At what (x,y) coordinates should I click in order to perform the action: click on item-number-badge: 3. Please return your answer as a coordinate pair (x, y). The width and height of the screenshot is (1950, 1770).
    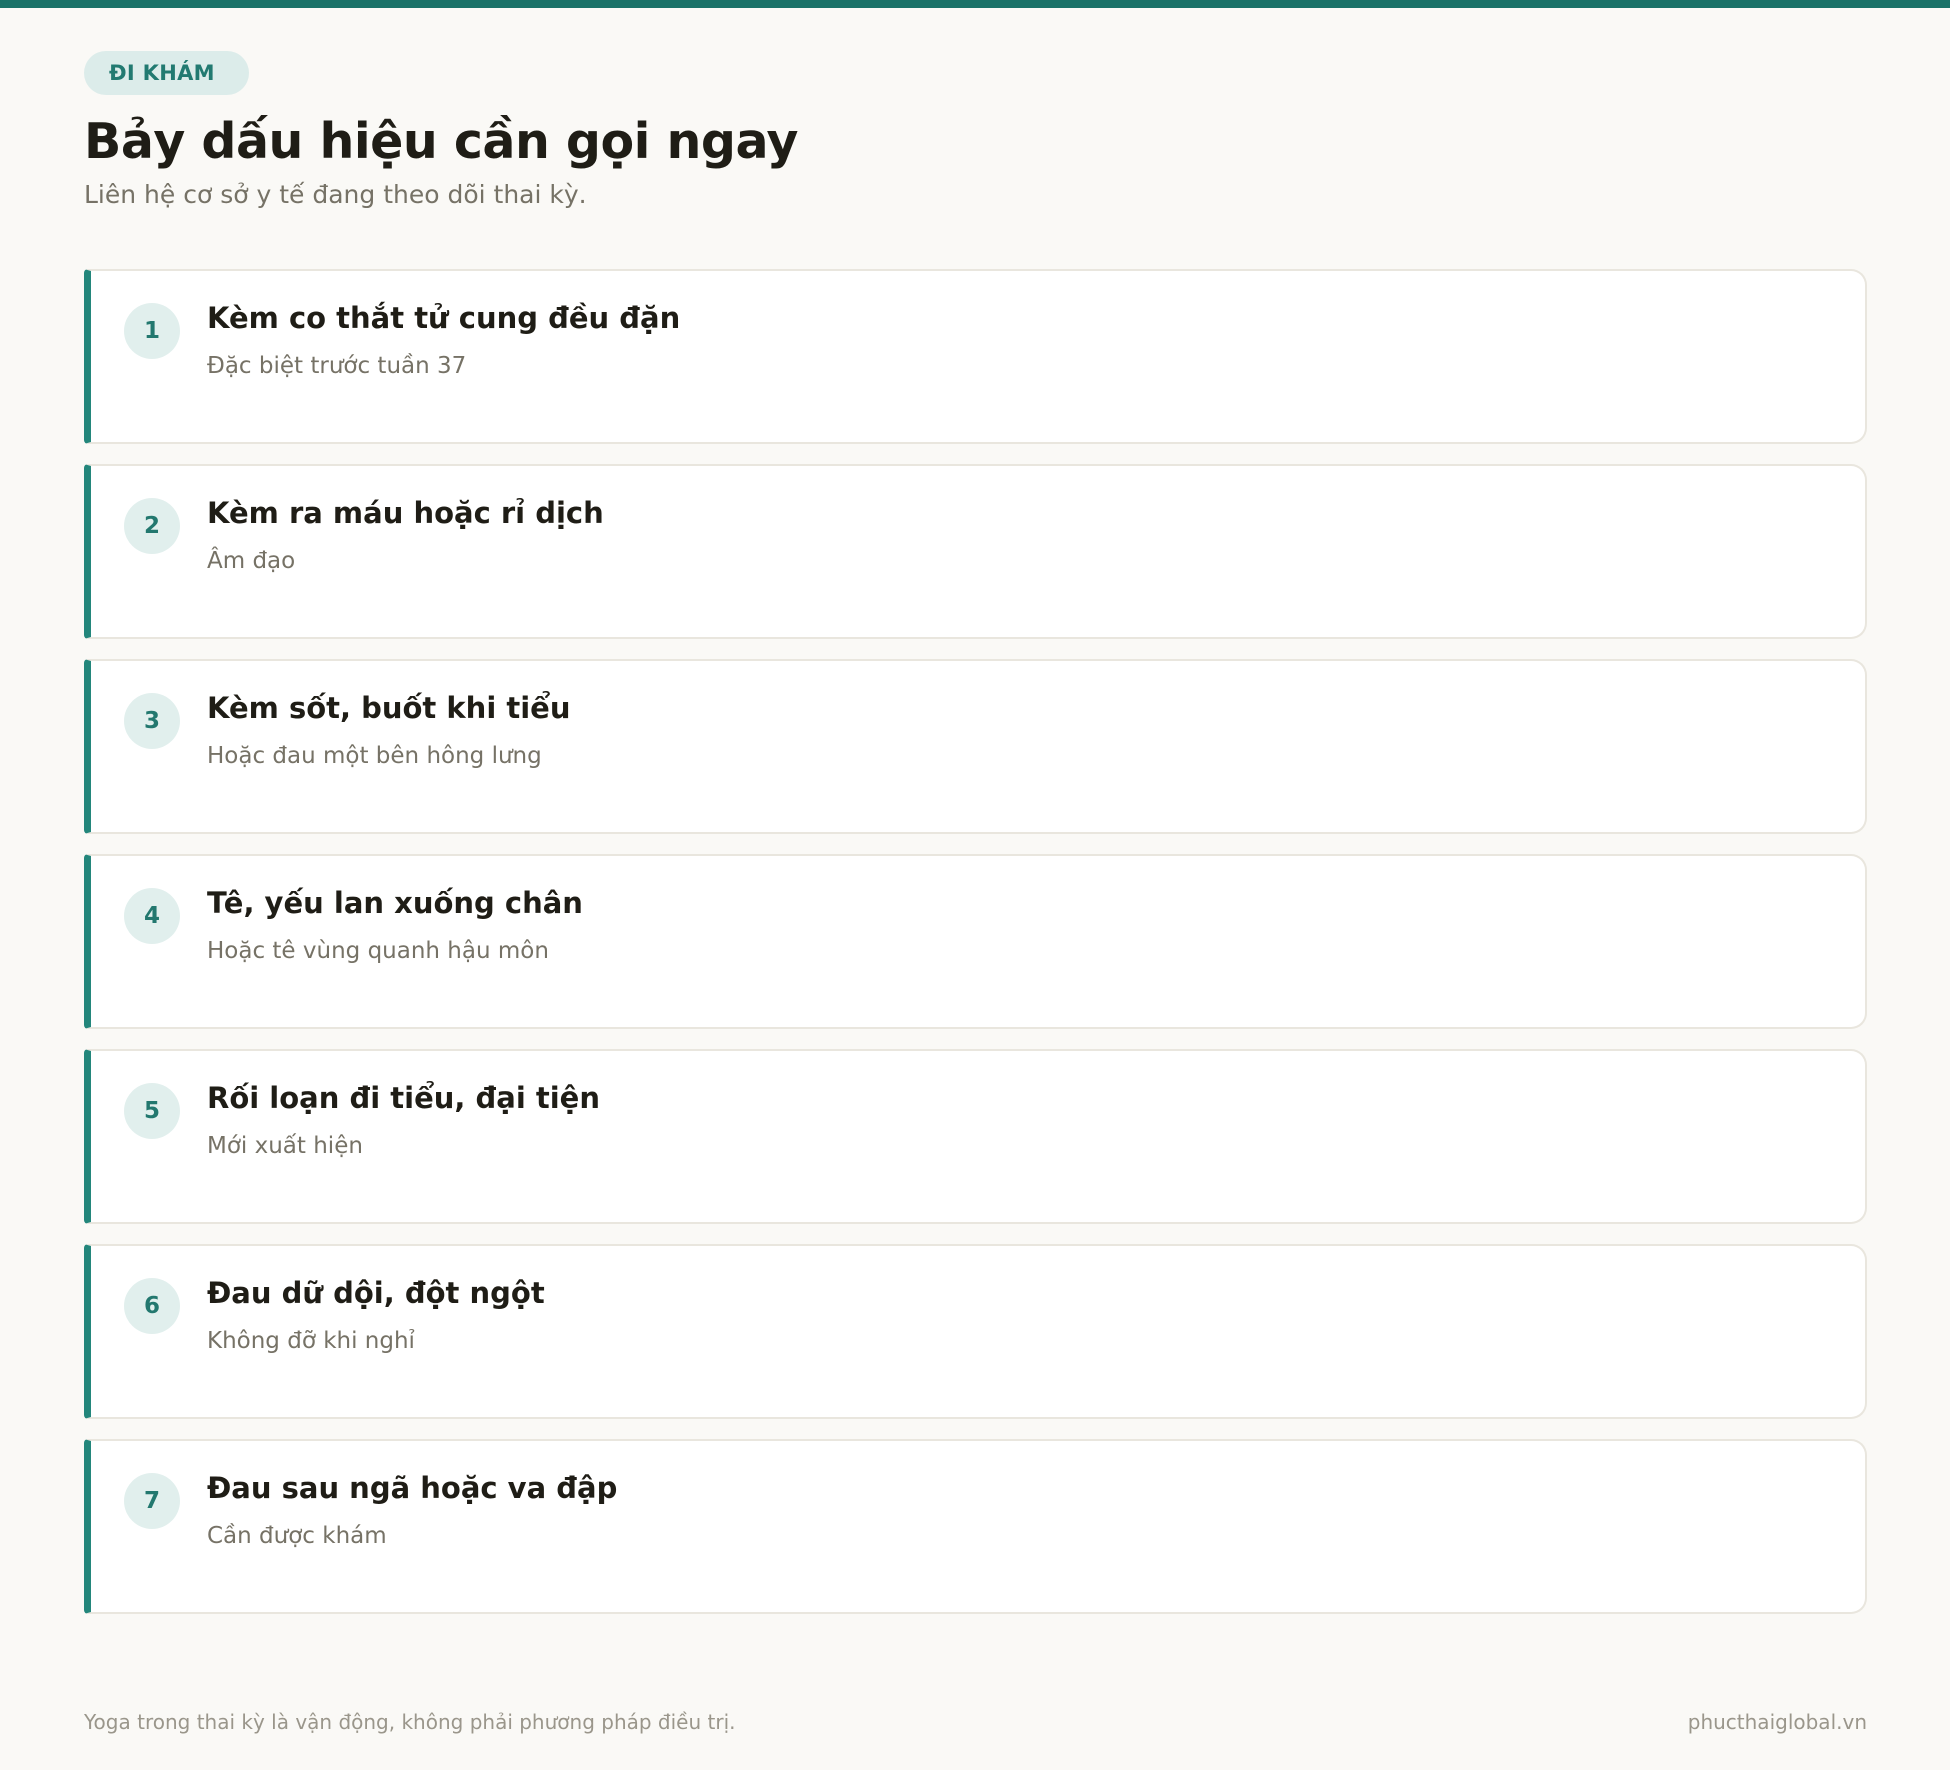
    Looking at the image, I should click on (152, 721).